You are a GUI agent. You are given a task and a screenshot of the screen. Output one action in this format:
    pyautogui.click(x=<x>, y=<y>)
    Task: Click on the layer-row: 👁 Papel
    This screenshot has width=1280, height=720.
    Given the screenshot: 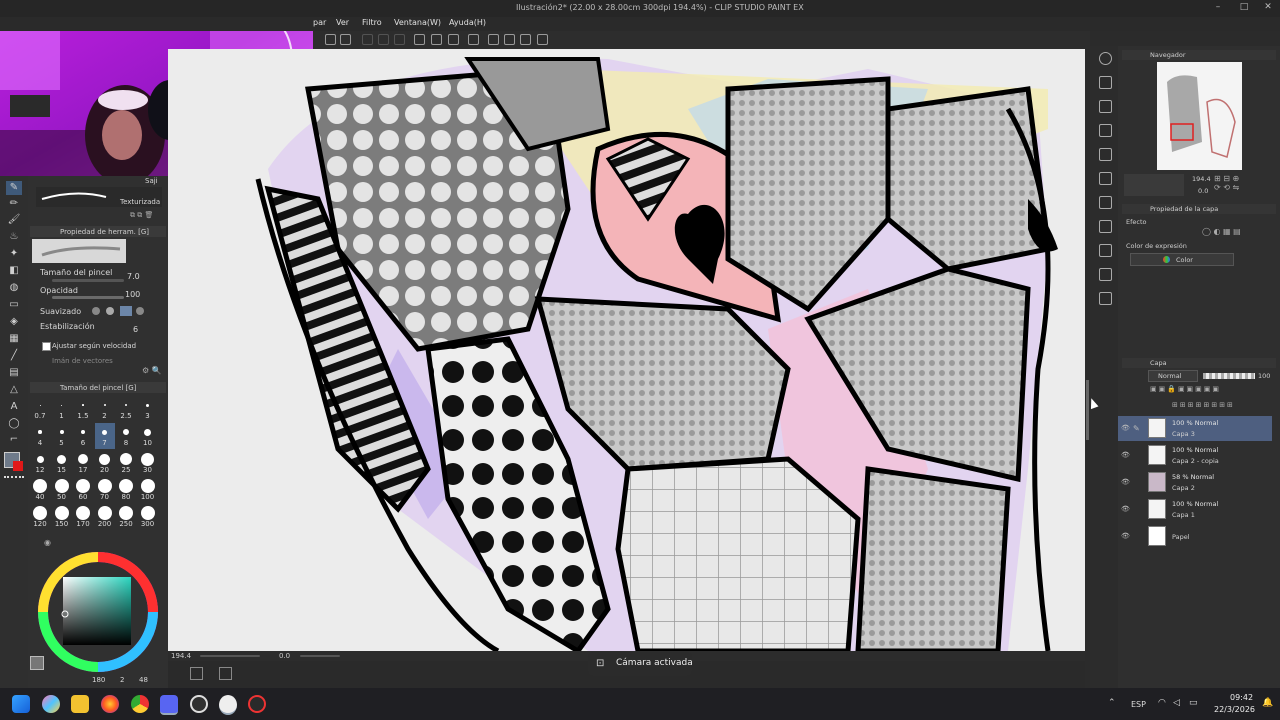 What is the action you would take?
    pyautogui.click(x=1195, y=536)
    